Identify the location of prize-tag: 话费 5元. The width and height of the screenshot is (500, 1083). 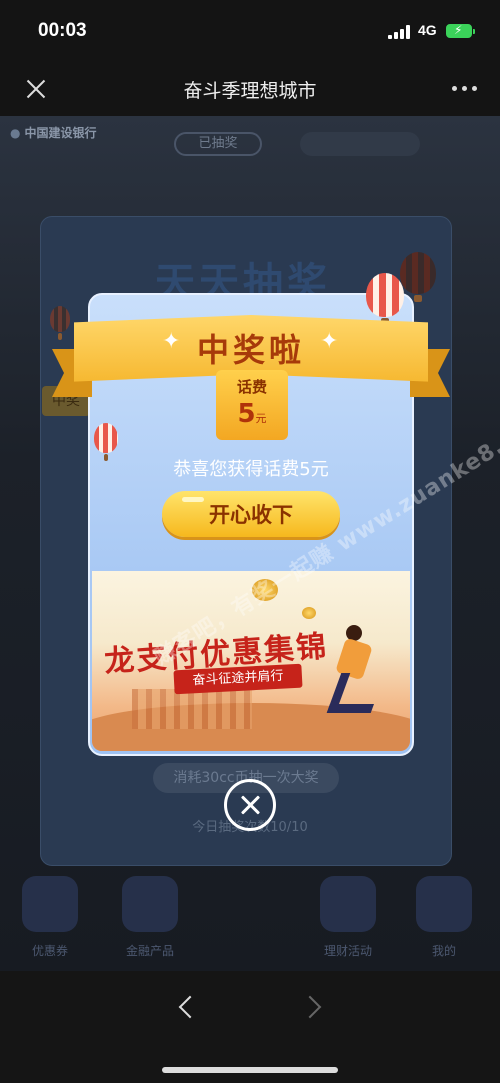
(252, 405).